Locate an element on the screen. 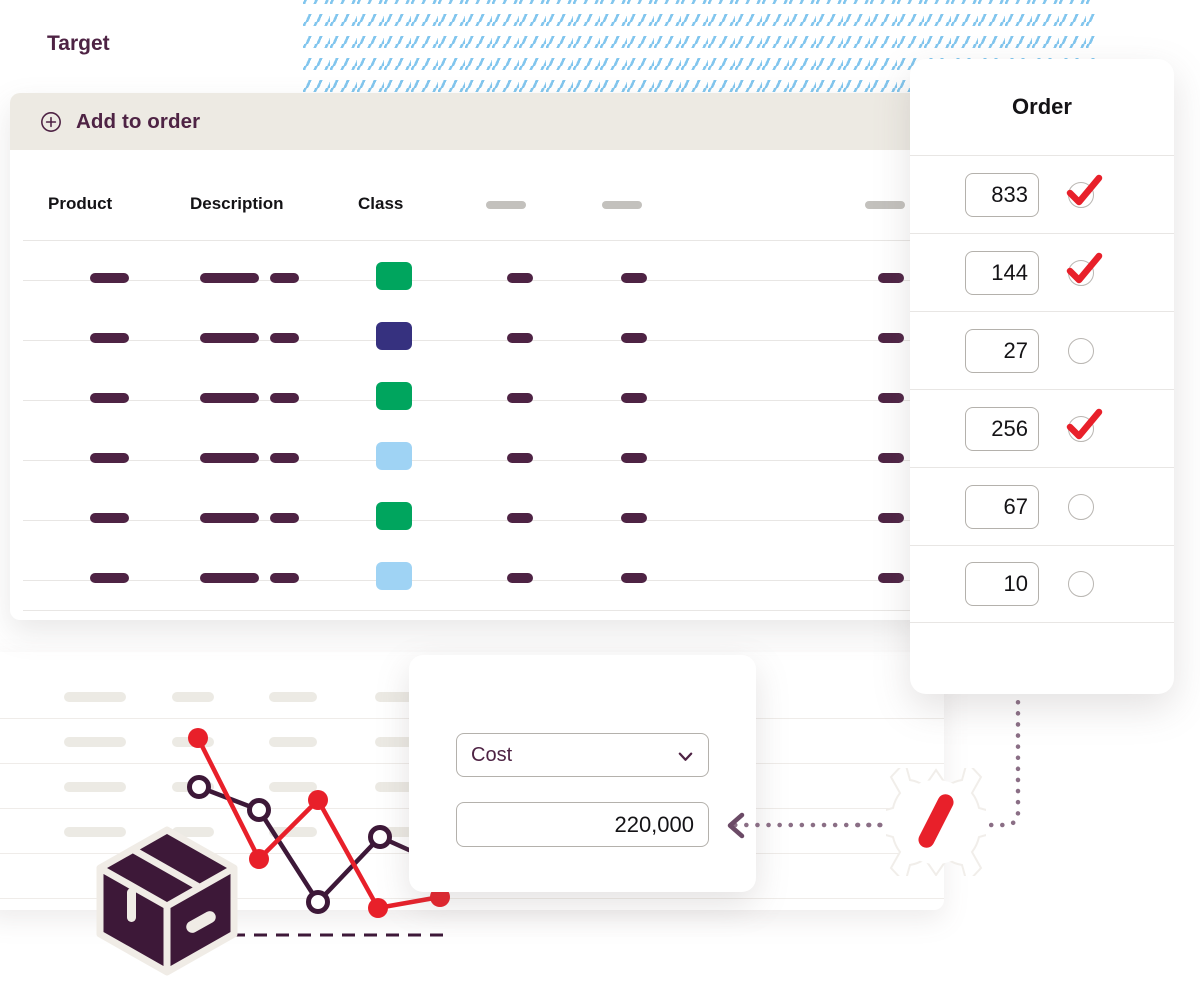 This screenshot has height=1000, width=1200. column-header-class: Class is located at coordinates (381, 203).